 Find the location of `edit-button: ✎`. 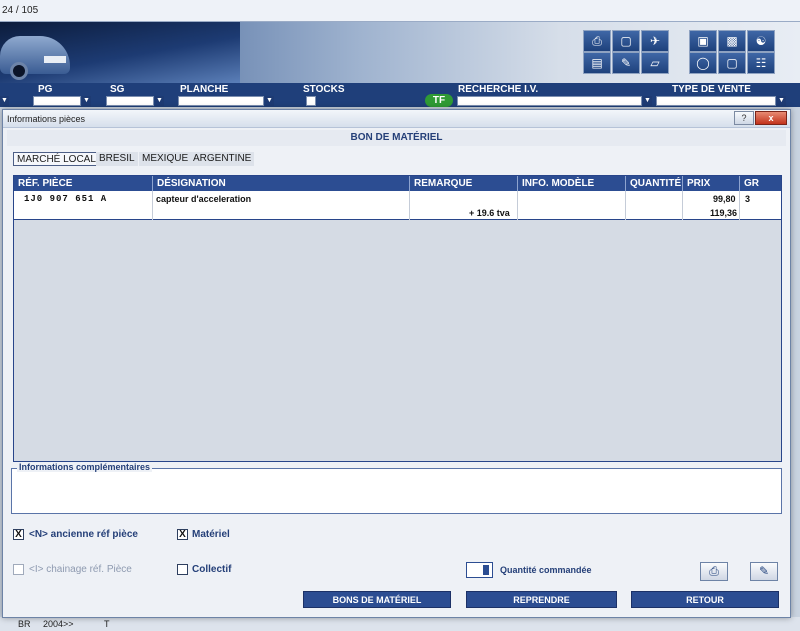

edit-button: ✎ is located at coordinates (764, 571).